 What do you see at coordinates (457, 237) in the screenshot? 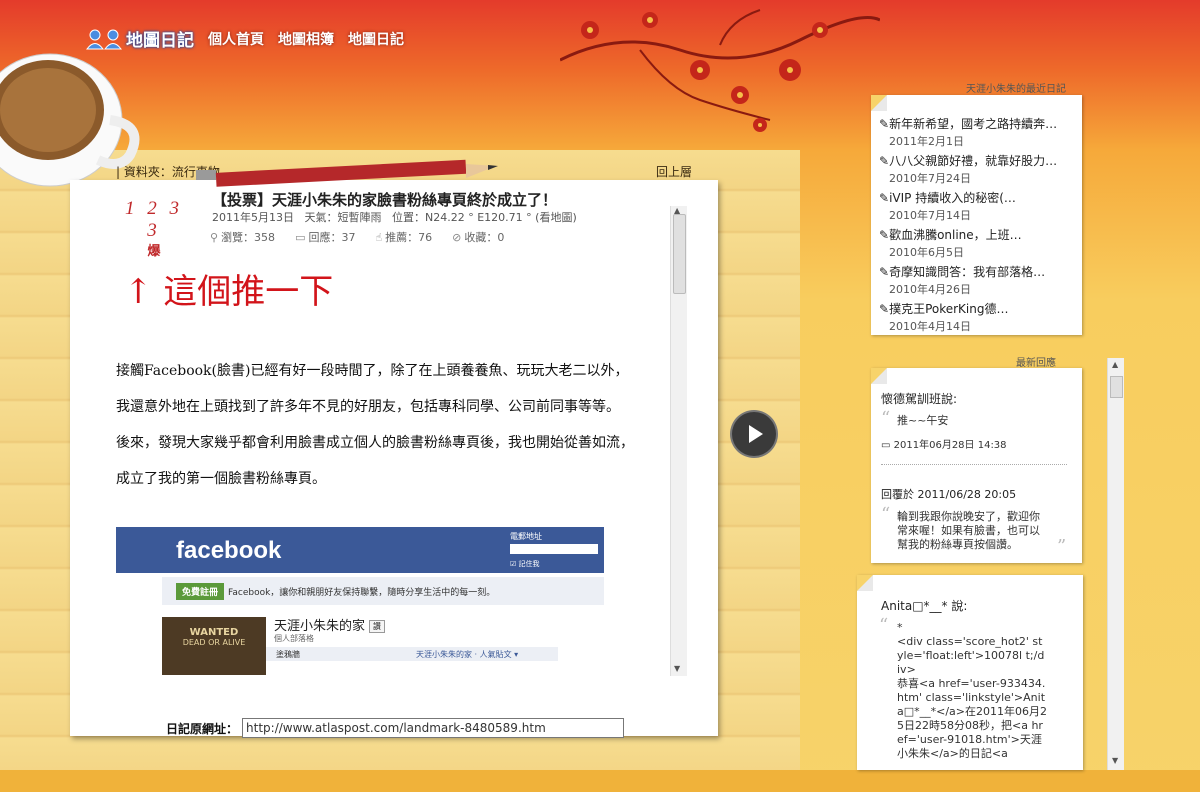
I see `bookmark-icon: ⊘` at bounding box center [457, 237].